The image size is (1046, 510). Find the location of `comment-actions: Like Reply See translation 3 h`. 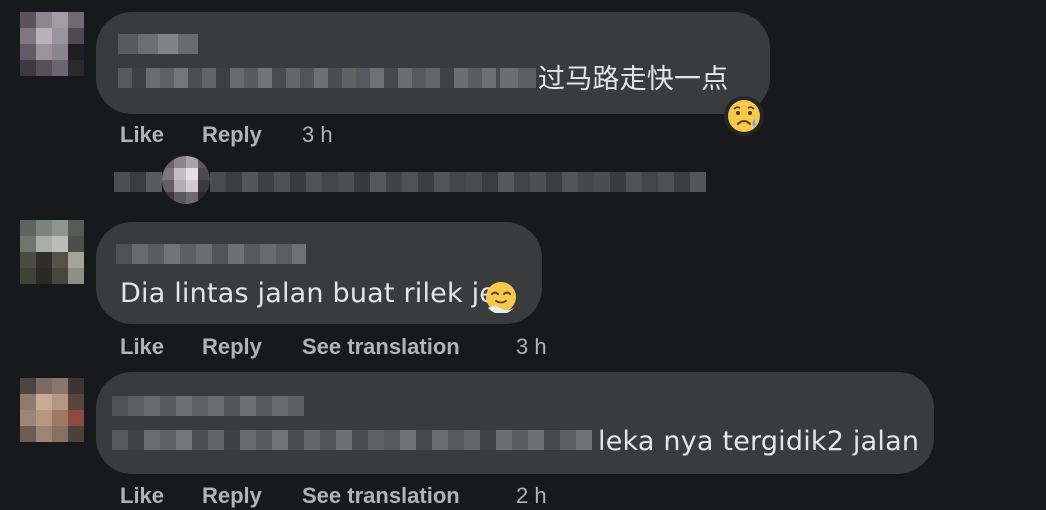

comment-actions: Like Reply See translation 3 h is located at coordinates (340, 347).